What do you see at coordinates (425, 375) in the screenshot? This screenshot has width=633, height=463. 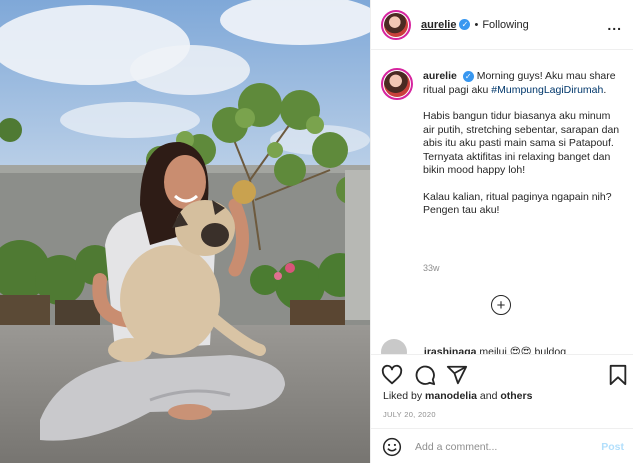 I see `comment-icon` at bounding box center [425, 375].